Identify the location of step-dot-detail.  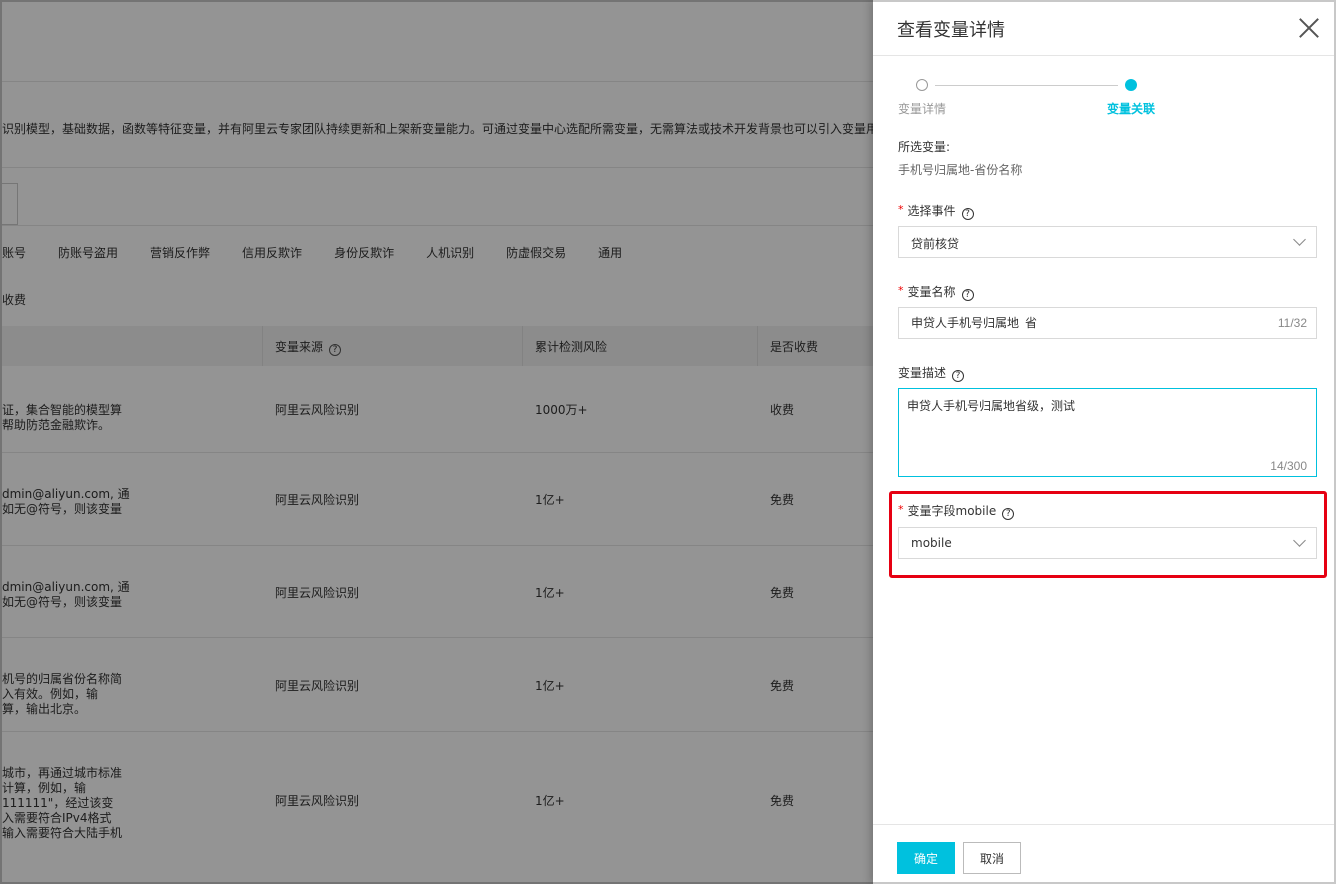
(922, 85).